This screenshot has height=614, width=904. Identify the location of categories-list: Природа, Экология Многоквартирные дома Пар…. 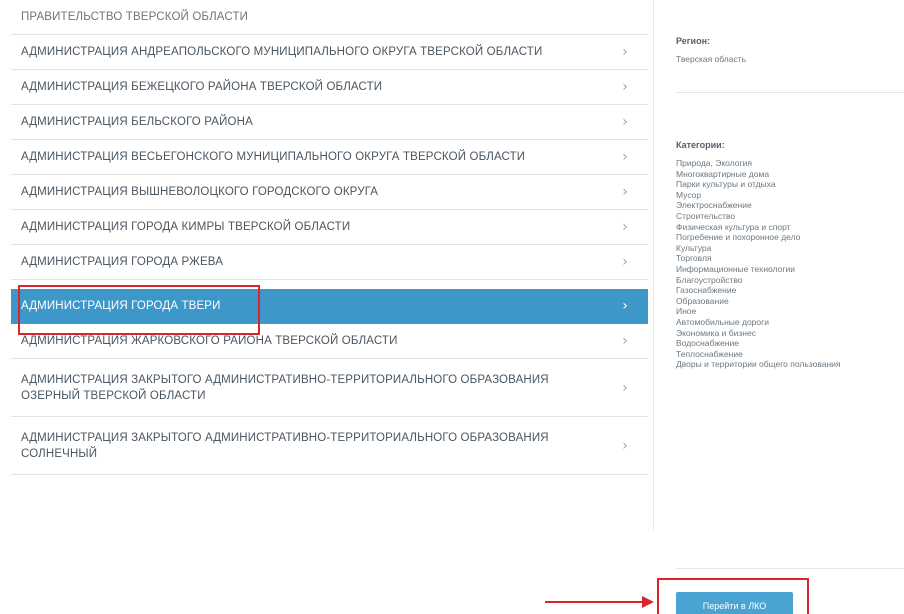
(790, 264).